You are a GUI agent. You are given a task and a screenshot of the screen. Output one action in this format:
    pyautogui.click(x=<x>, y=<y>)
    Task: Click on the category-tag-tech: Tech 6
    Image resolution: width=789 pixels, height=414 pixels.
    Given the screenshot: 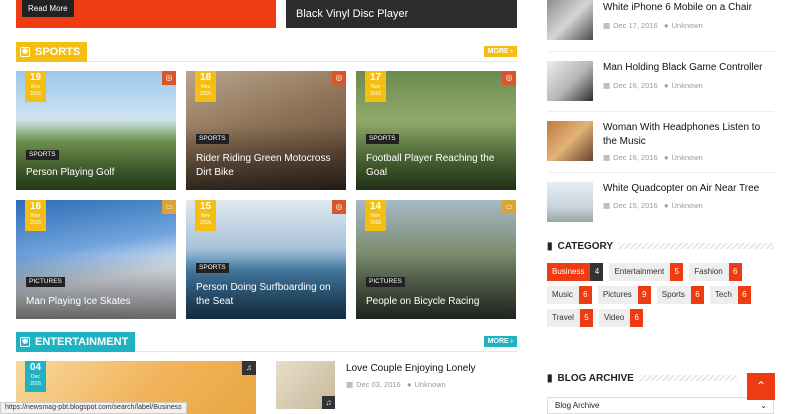 What is the action you would take?
    pyautogui.click(x=730, y=295)
    